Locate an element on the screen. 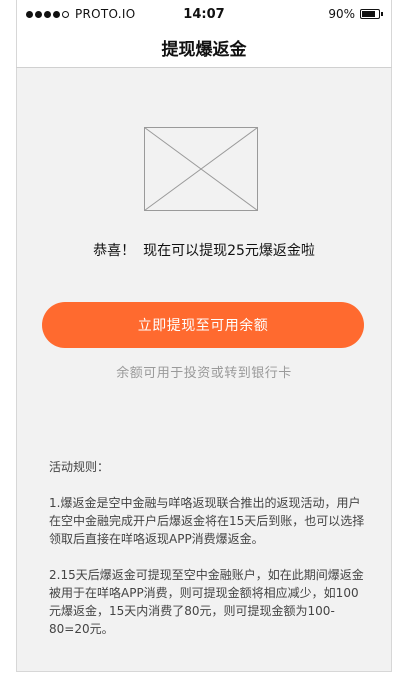  battery-icon is located at coordinates (371, 14).